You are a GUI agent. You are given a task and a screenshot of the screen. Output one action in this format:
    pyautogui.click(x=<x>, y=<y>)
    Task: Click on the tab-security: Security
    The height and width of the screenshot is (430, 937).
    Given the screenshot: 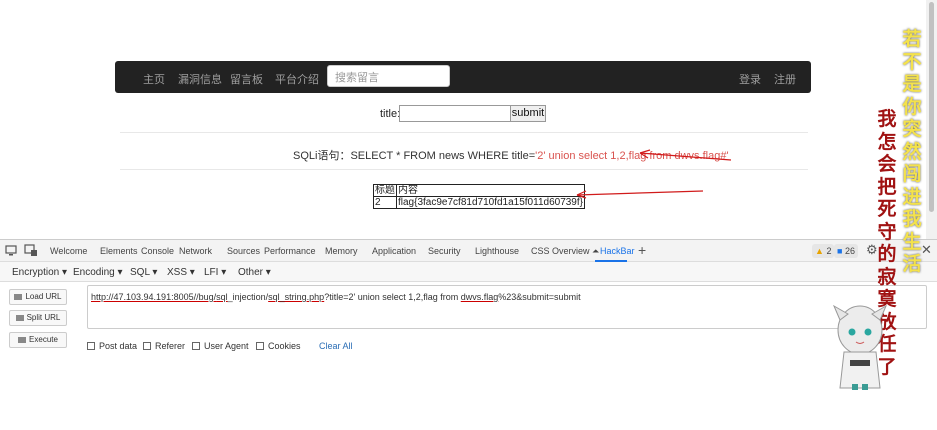 What is the action you would take?
    pyautogui.click(x=444, y=251)
    